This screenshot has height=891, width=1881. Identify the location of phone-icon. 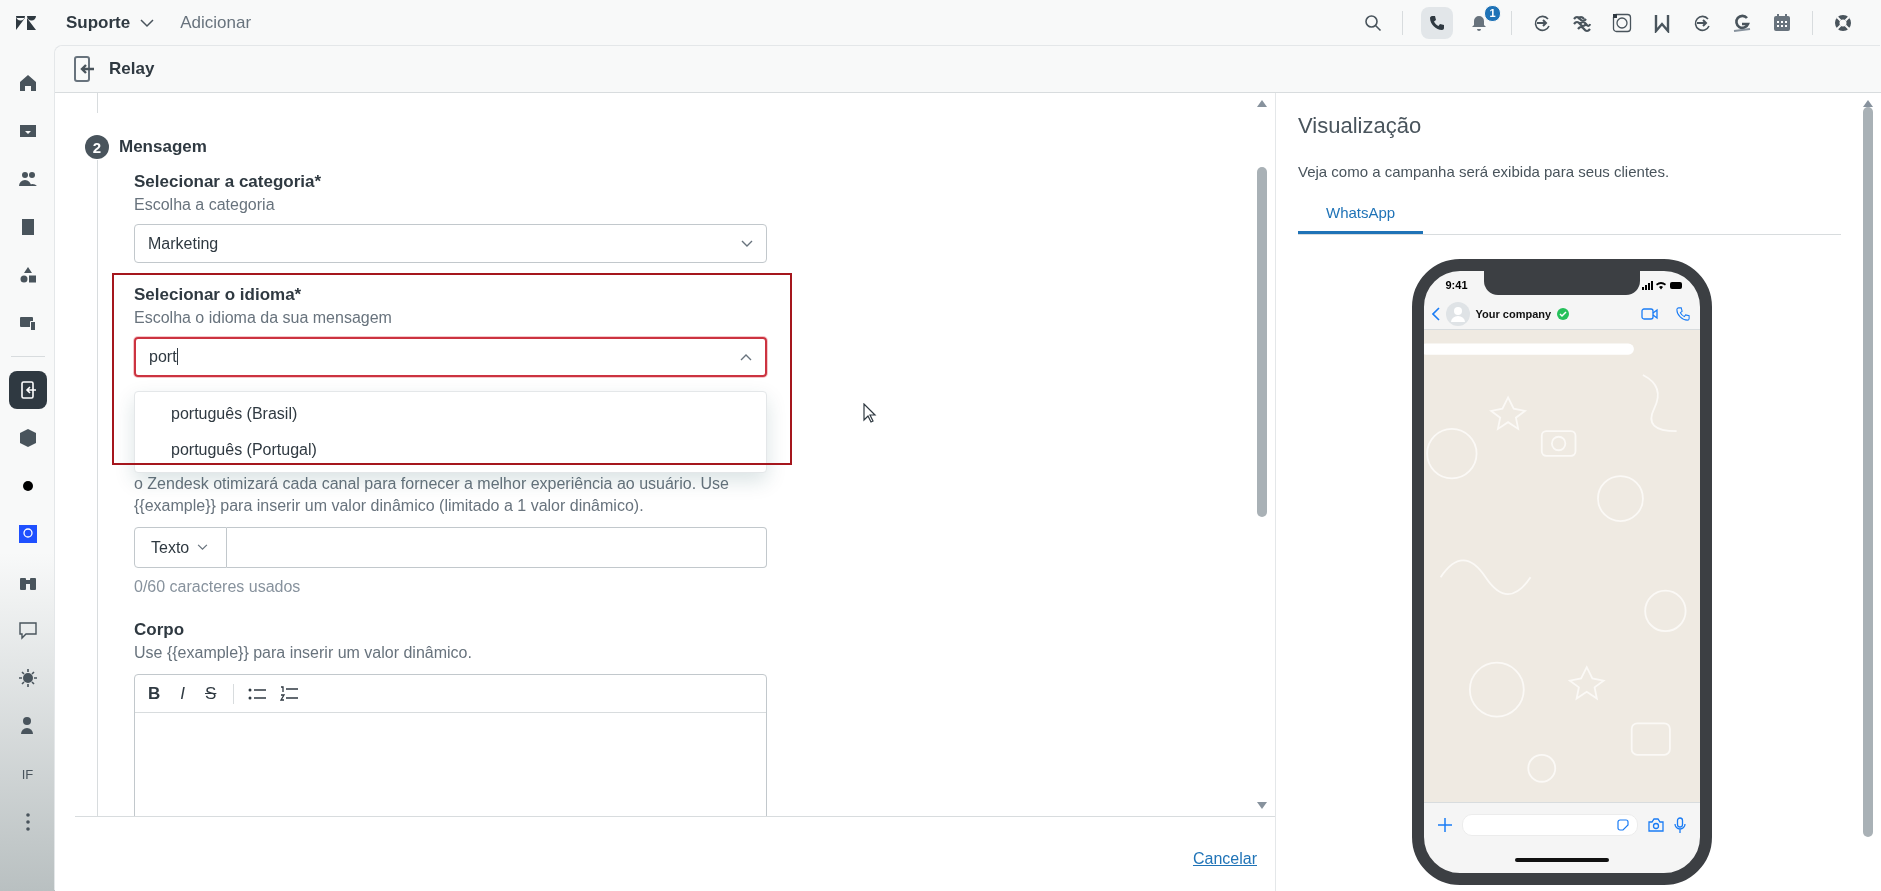
(1437, 23).